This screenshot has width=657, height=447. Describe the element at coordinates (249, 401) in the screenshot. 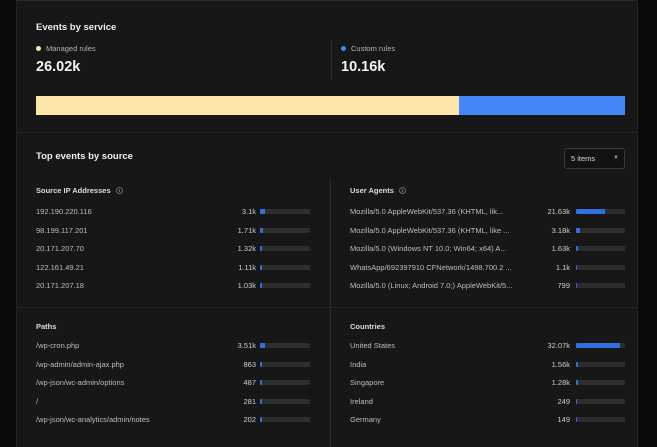

I see `row-value: 281` at that location.